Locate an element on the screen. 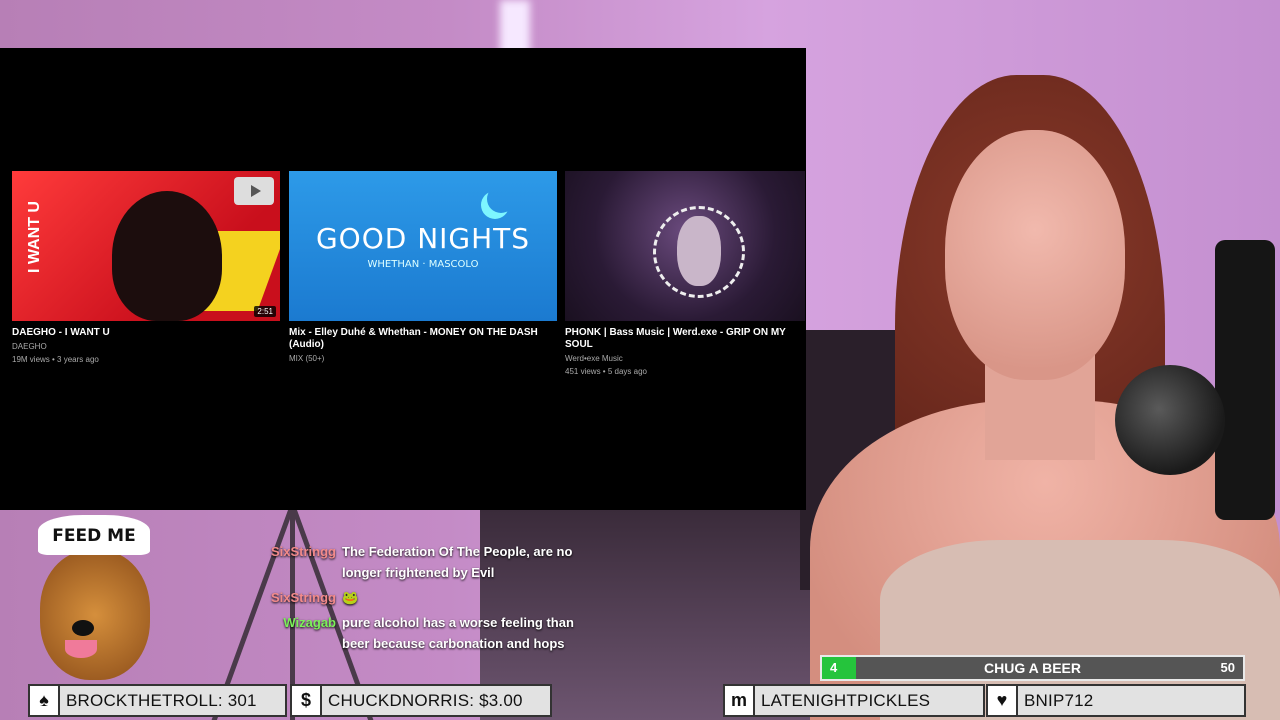  video-duration: 2:51 is located at coordinates (265, 311).